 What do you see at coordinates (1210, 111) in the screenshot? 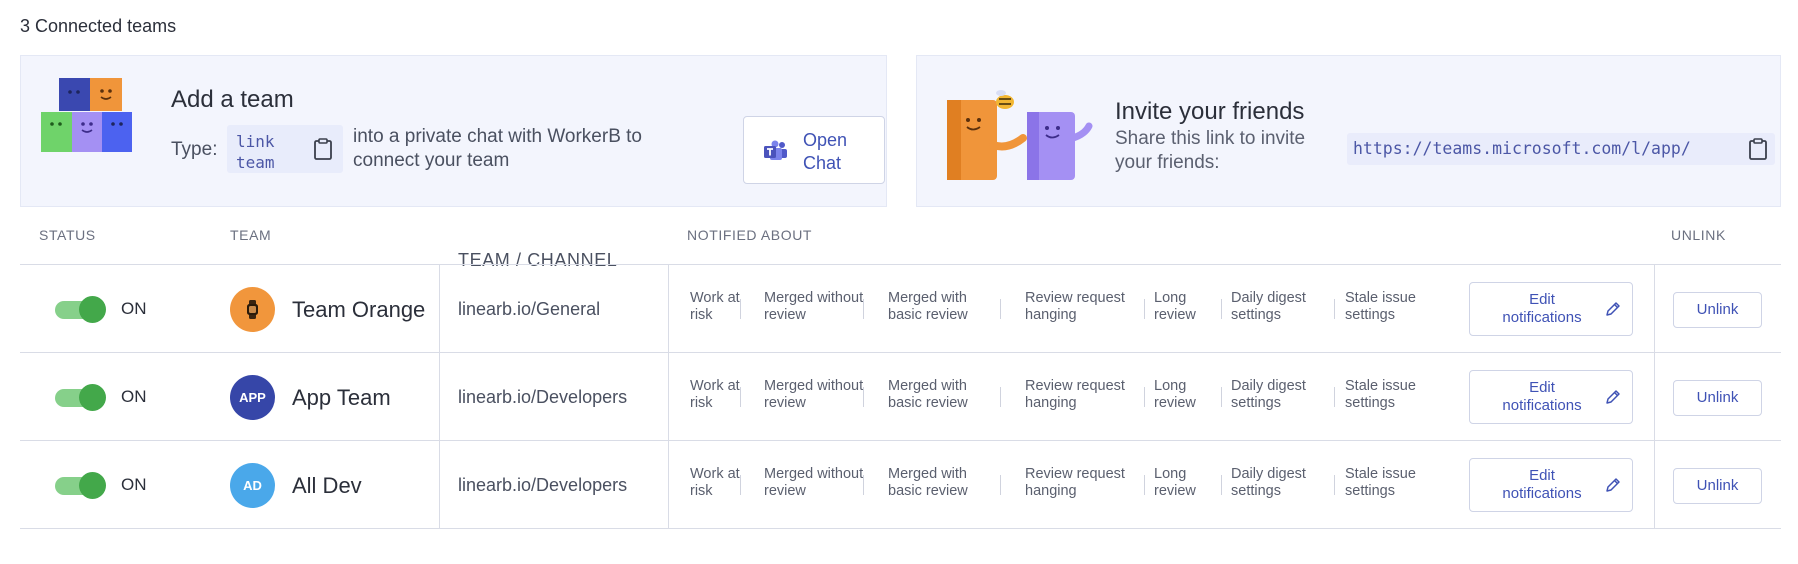
I see `invite-title: Invite your friends` at bounding box center [1210, 111].